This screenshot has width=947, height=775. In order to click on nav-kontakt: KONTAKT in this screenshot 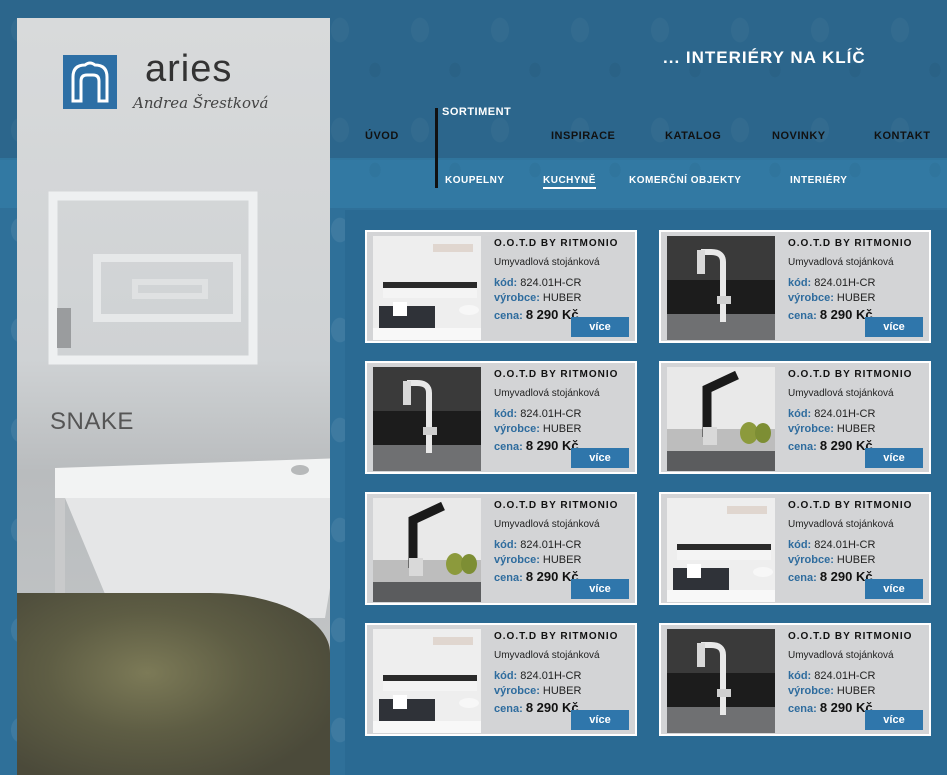, I will do `click(902, 136)`.